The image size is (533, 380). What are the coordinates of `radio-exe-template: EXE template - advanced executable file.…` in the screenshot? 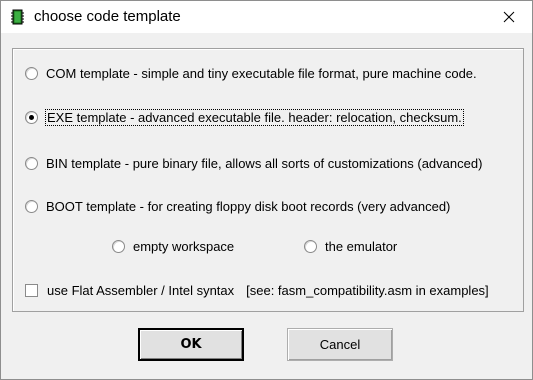 It's located at (244, 117).